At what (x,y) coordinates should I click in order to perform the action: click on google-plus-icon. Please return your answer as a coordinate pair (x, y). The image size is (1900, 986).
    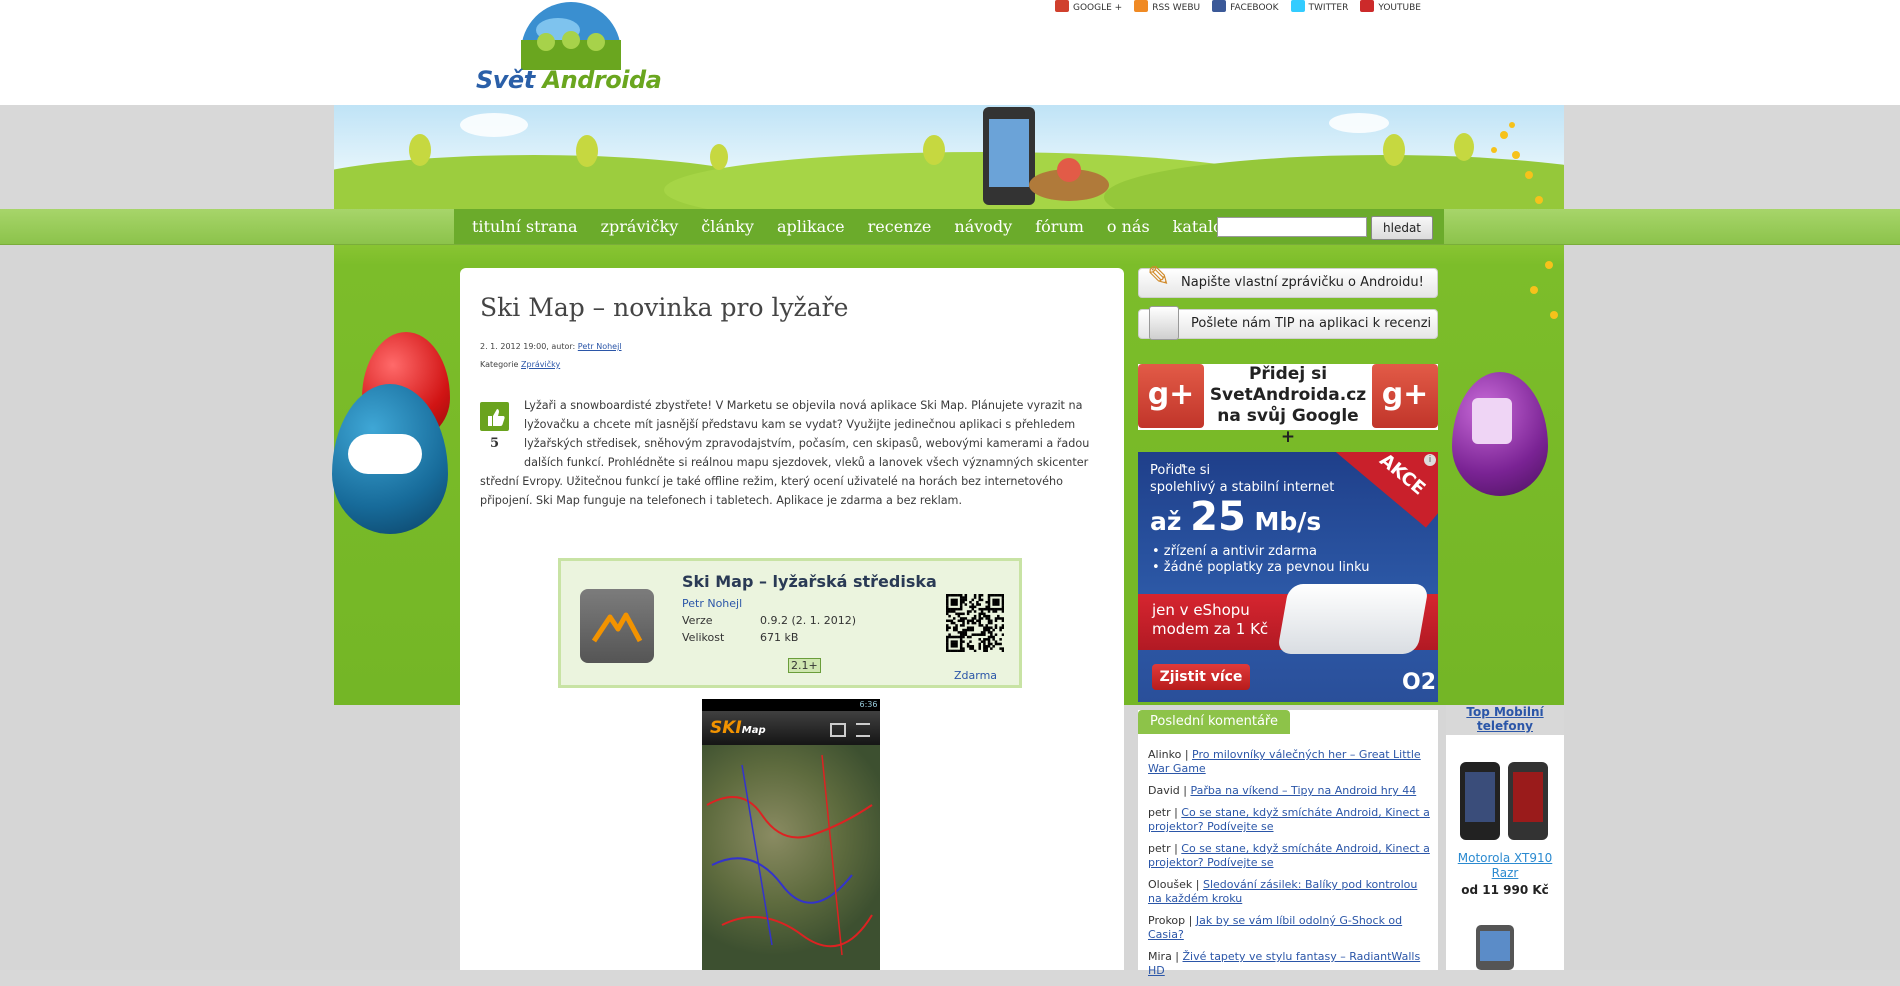
    Looking at the image, I should click on (1062, 6).